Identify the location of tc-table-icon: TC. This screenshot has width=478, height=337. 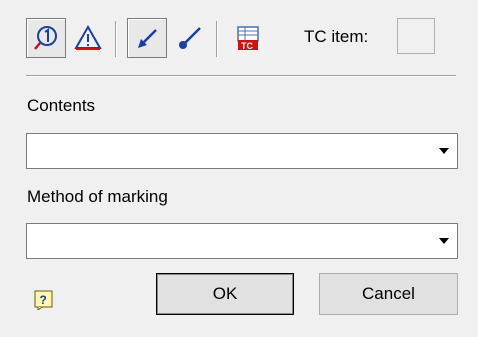
(248, 38).